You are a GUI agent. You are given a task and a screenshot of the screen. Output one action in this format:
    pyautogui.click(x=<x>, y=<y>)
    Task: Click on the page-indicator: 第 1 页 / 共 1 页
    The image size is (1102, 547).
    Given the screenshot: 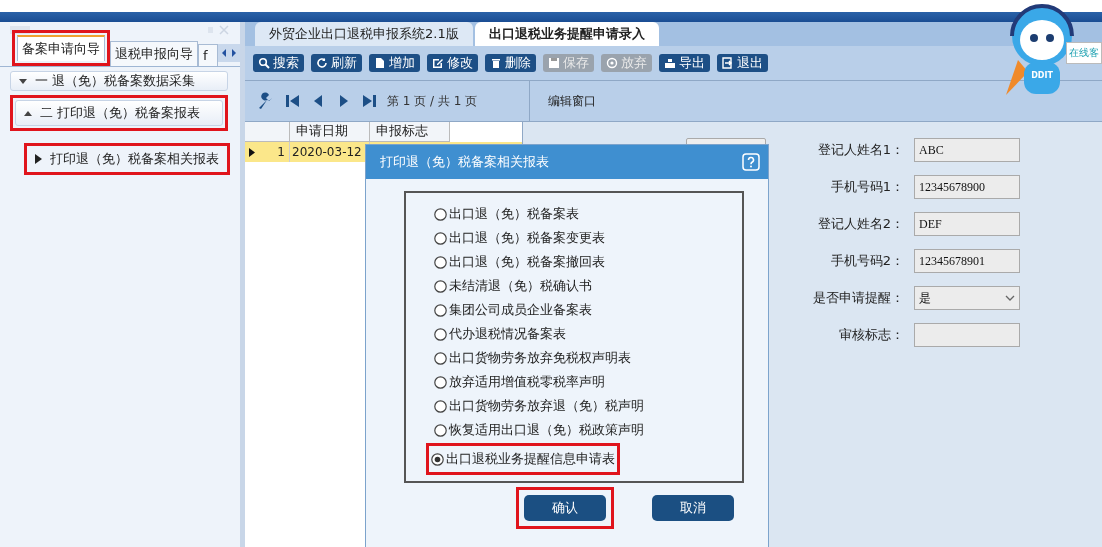 What is the action you would take?
    pyautogui.click(x=432, y=101)
    